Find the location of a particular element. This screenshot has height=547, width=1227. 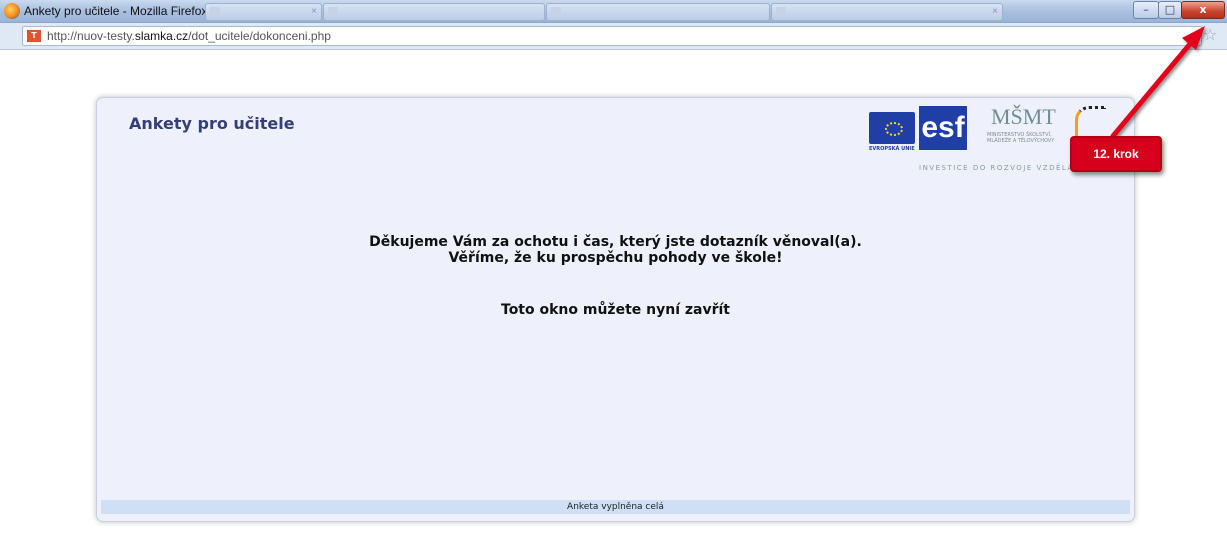

minimize-button: – is located at coordinates (1146, 10).